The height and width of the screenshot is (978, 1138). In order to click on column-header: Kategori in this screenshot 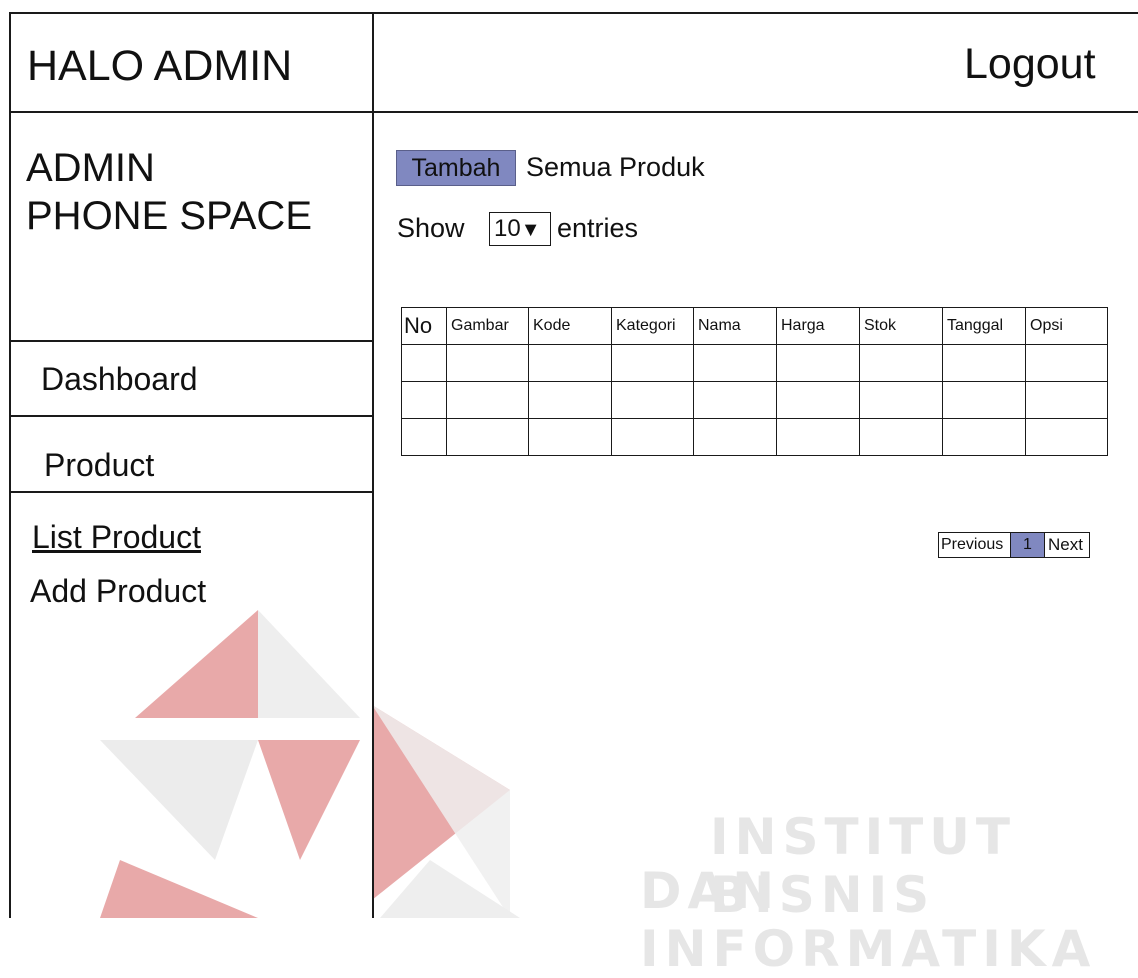, I will do `click(652, 326)`.